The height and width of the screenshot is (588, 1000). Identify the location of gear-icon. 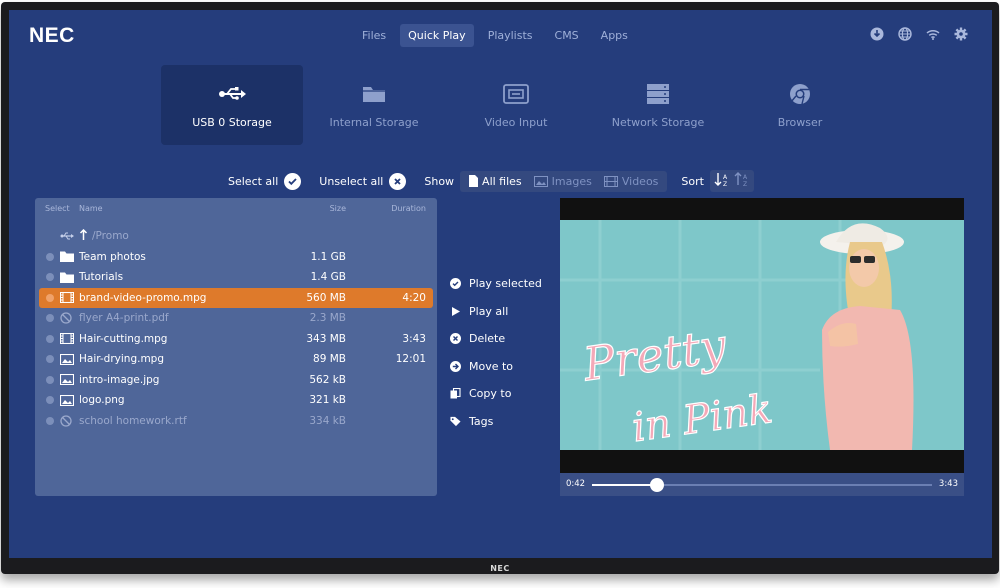
(961, 33).